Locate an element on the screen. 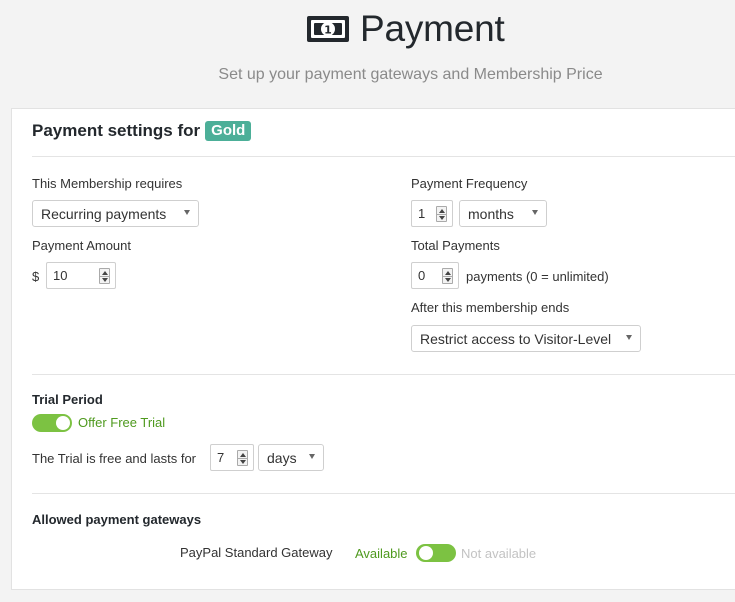  trial-toggle is located at coordinates (52, 423).